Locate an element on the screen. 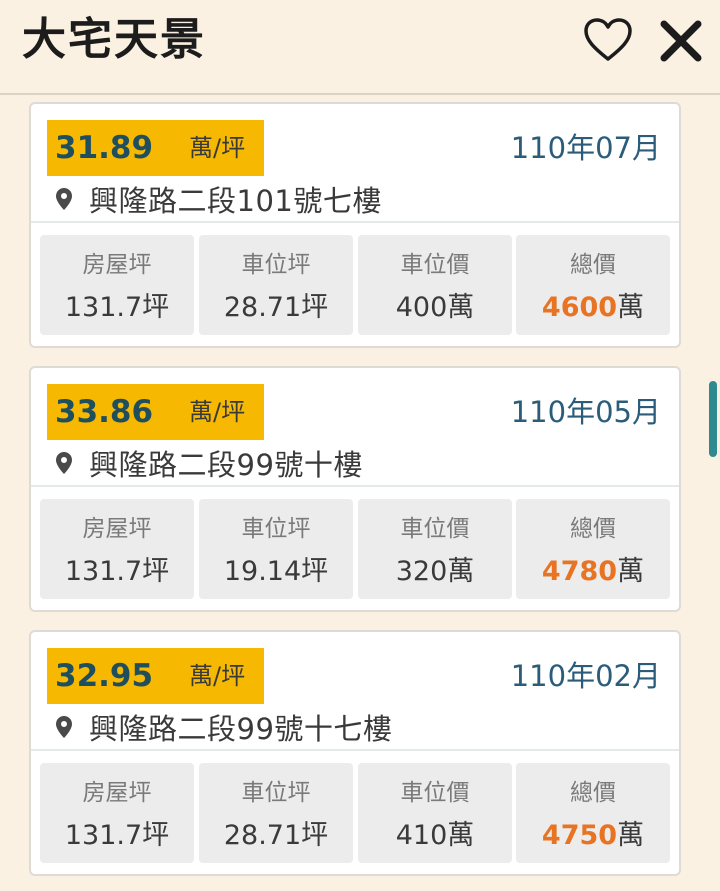 Image resolution: width=720 pixels, height=891 pixels. stat-value: 4750萬 is located at coordinates (593, 835).